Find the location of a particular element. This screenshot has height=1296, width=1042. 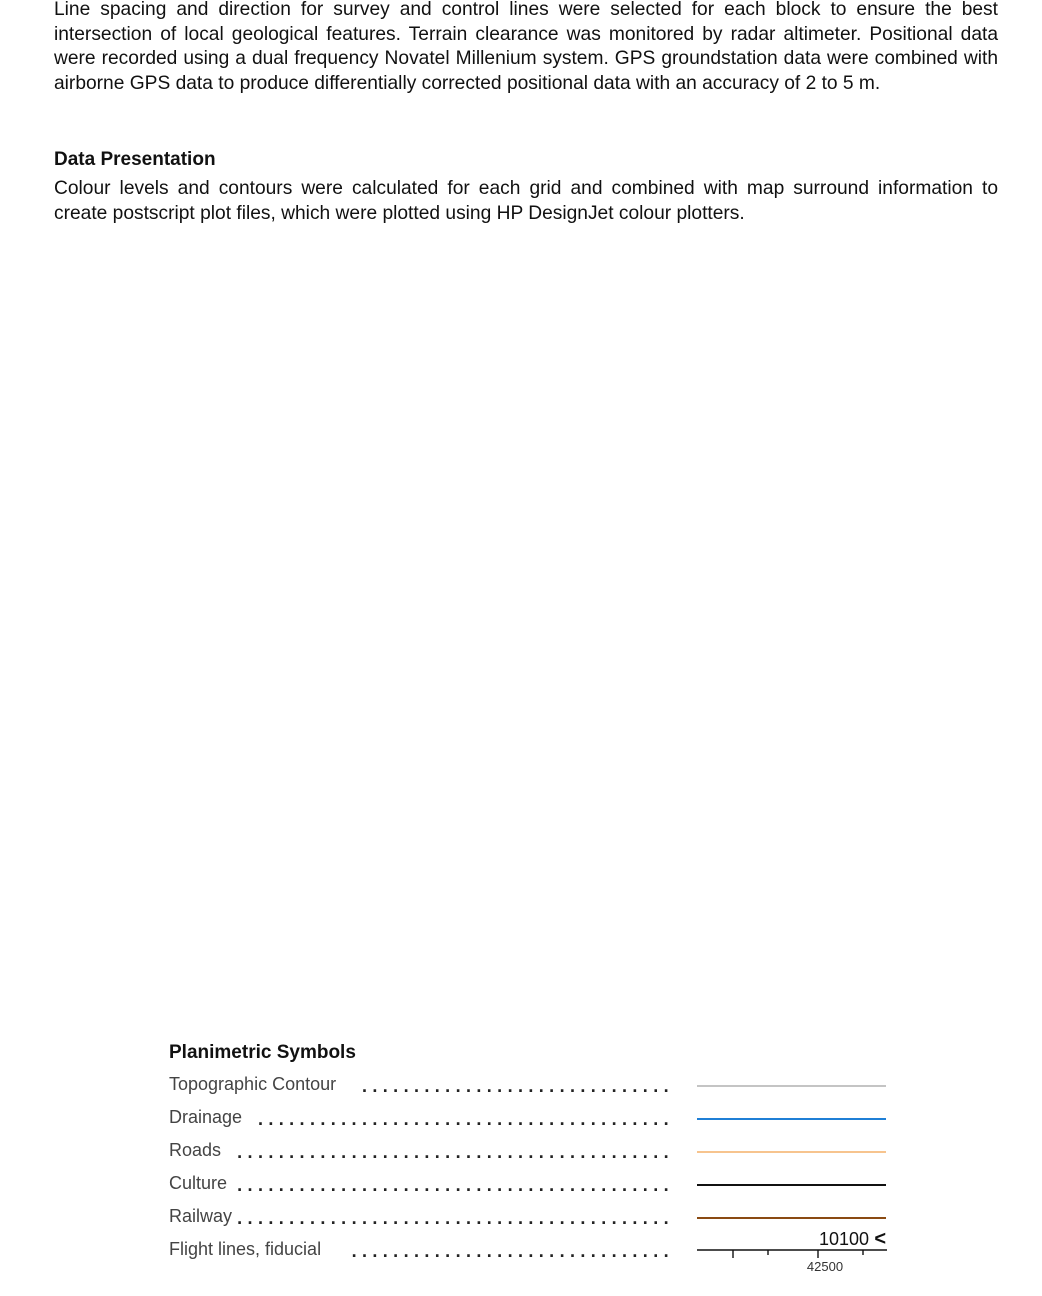

direction-arrow-icon: < is located at coordinates (880, 1239).